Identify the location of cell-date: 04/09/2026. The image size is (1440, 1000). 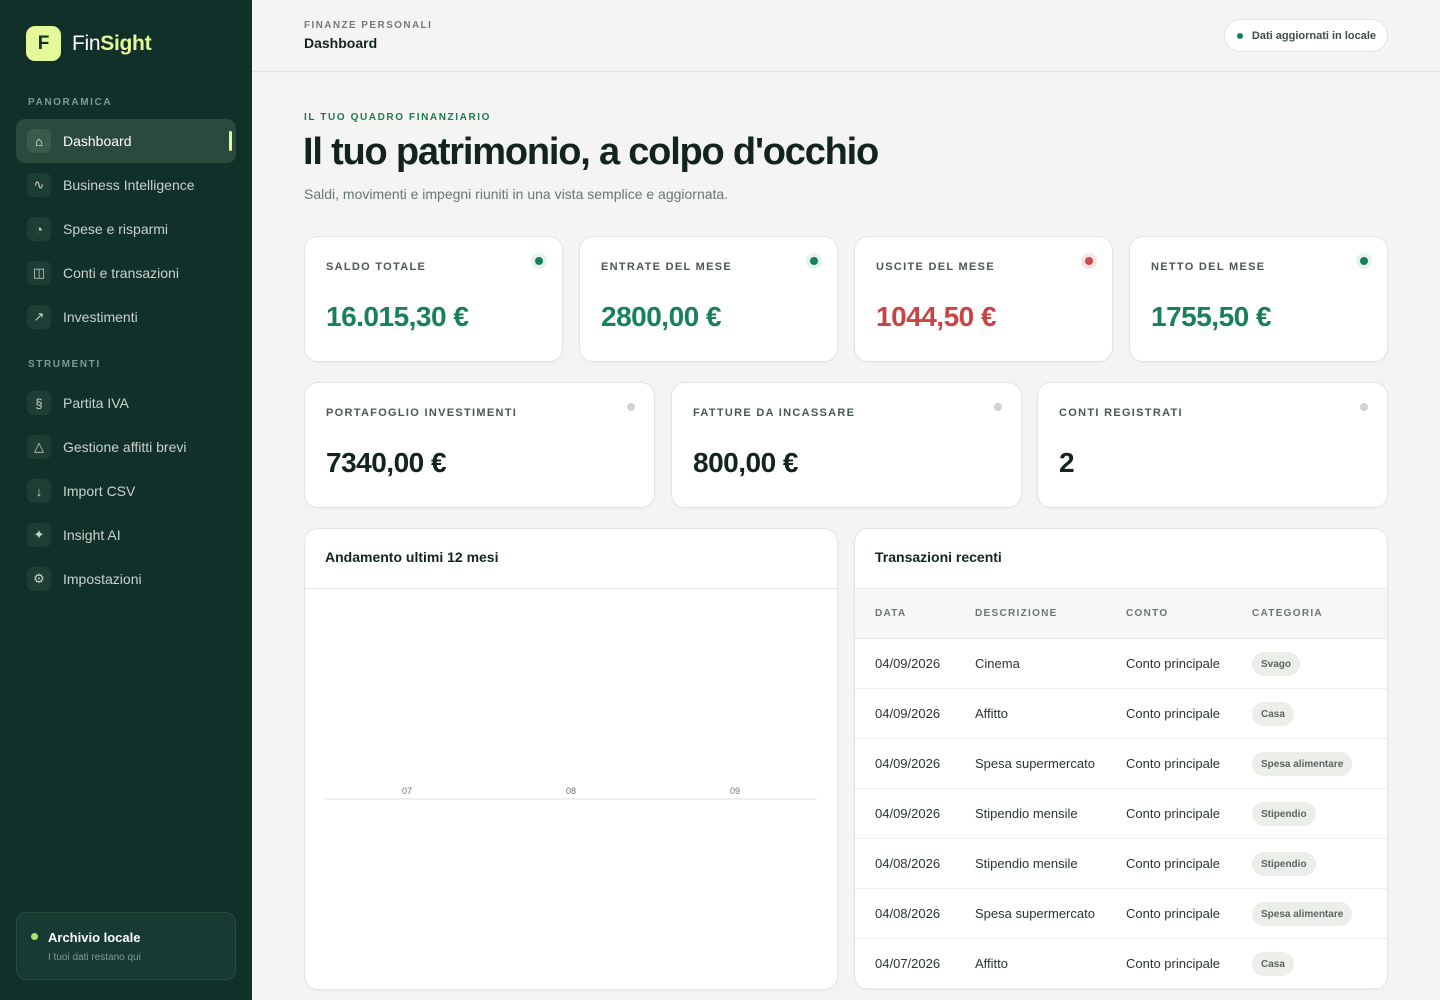
(908, 663).